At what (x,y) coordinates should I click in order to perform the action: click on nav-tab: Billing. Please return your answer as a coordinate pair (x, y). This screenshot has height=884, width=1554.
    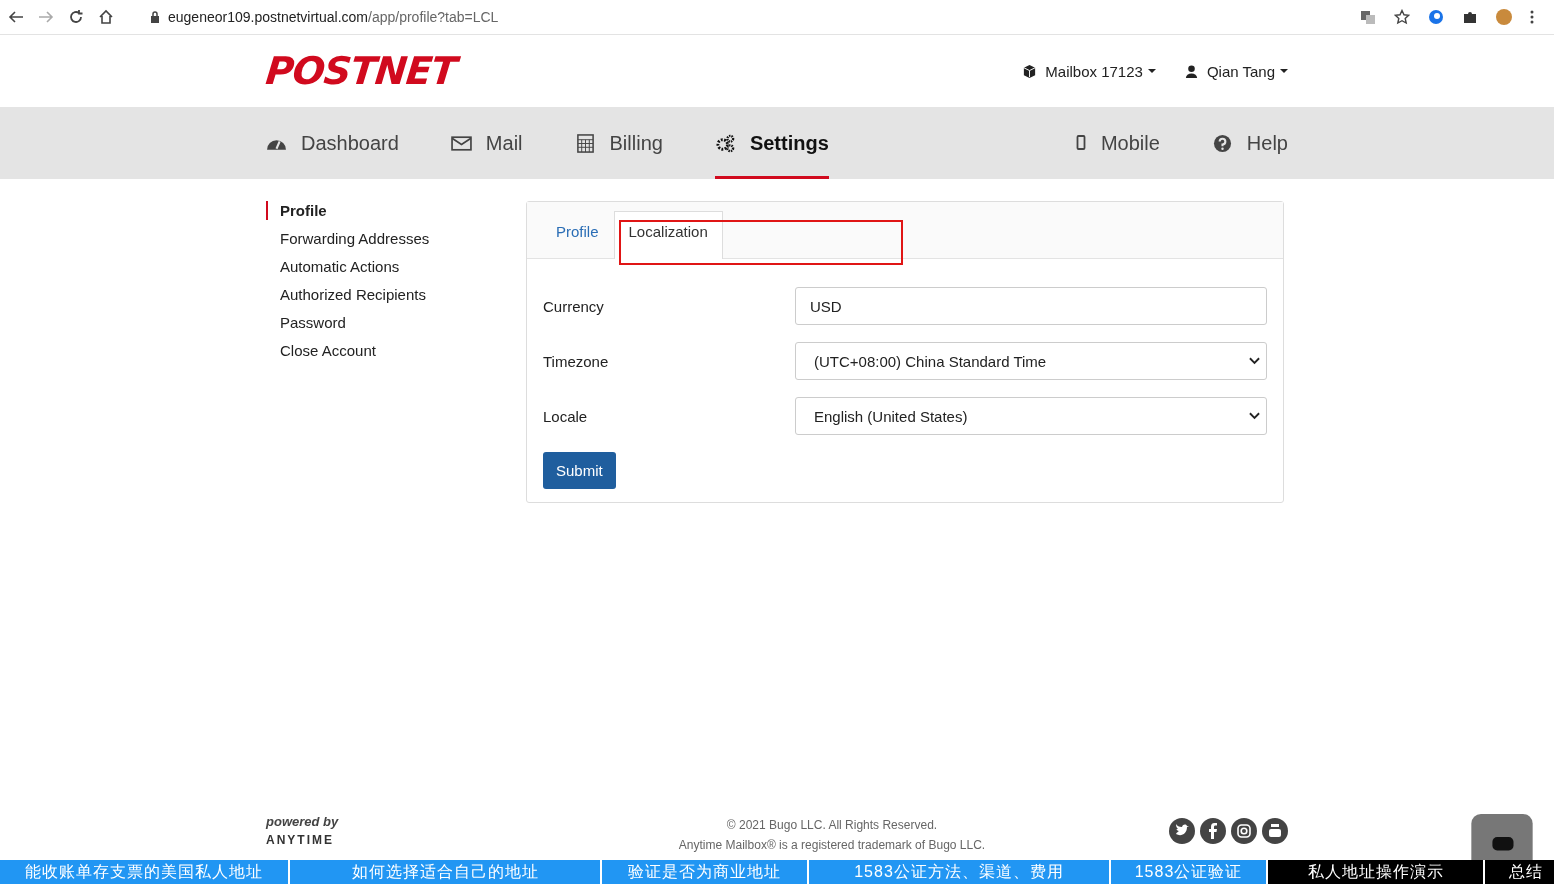
    Looking at the image, I should click on (618, 143).